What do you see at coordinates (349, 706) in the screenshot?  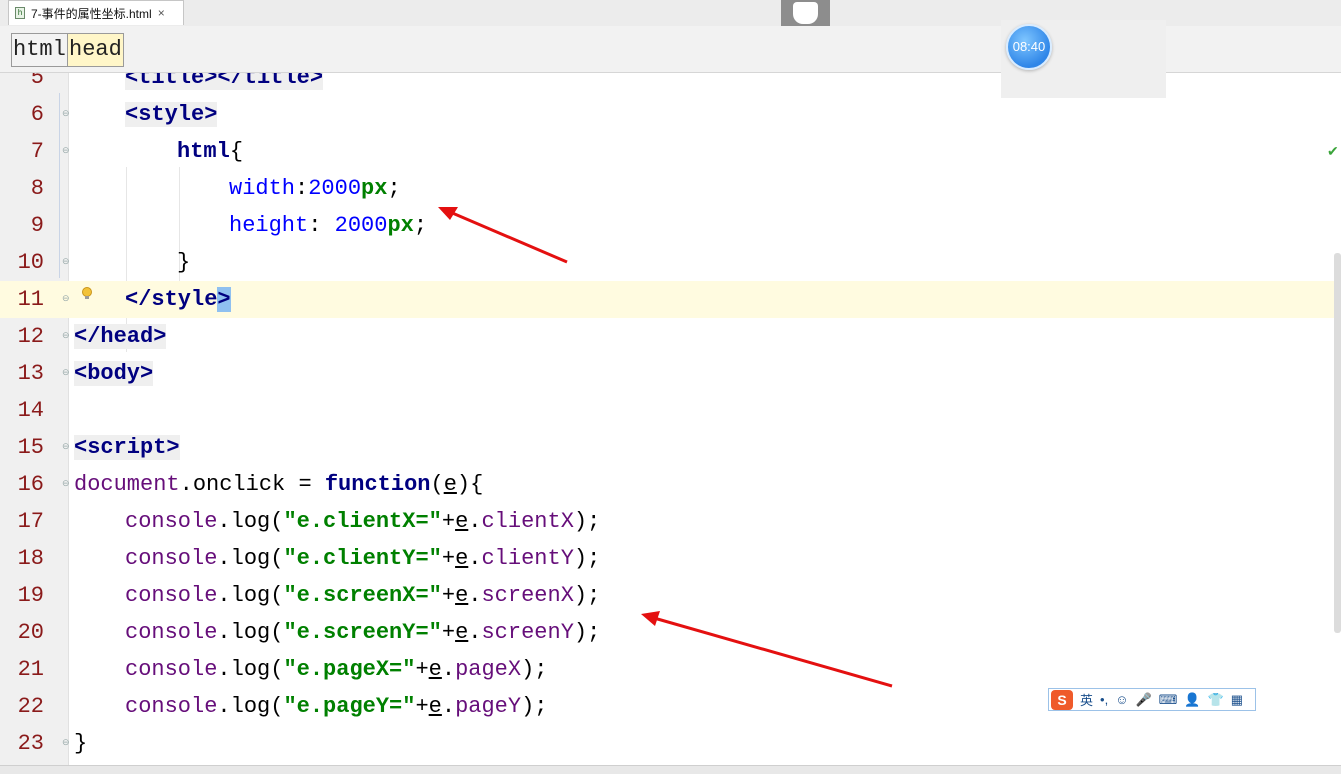 I see `js-string: "e.pageY="` at bounding box center [349, 706].